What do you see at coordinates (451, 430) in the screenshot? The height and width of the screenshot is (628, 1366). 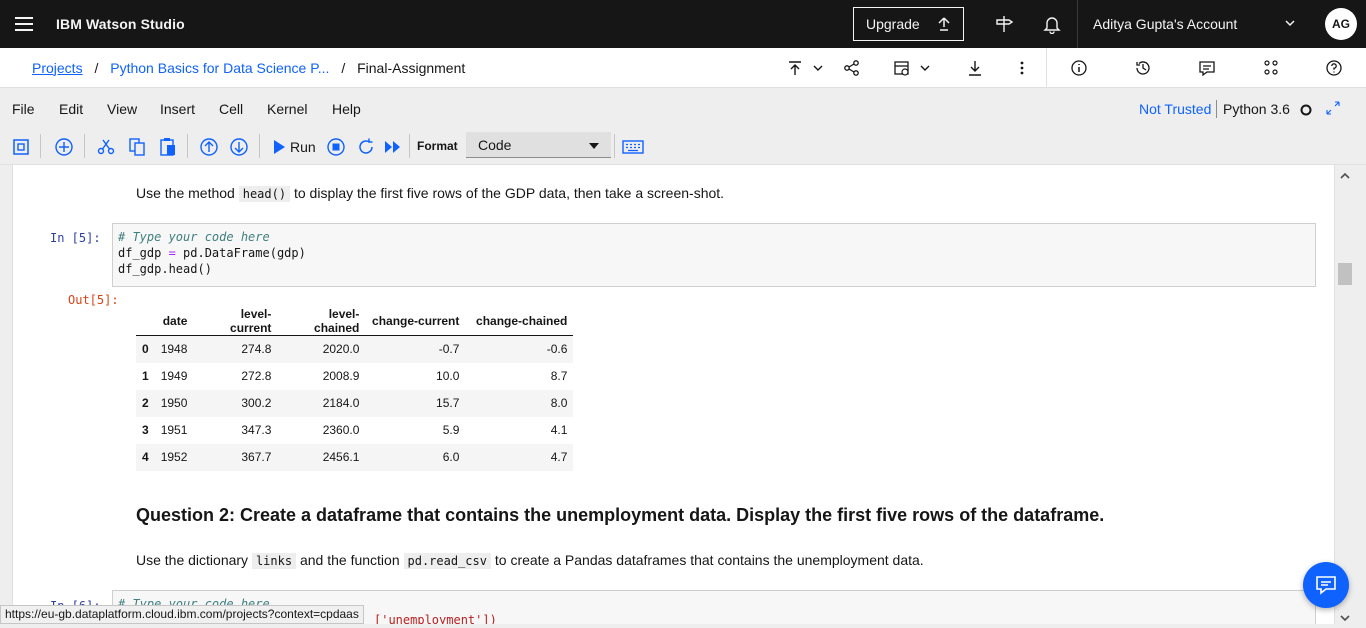 I see `table-cell: 5.9` at bounding box center [451, 430].